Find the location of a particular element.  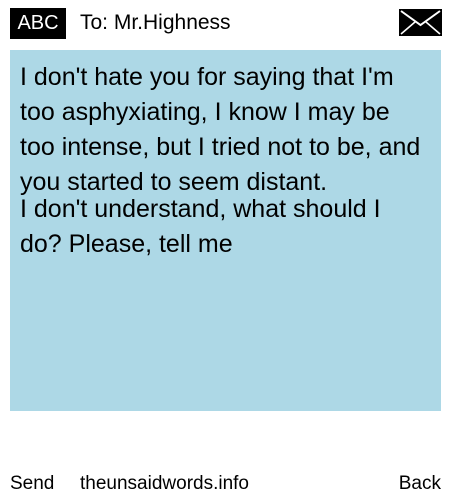

back-button: Back is located at coordinates (420, 484).